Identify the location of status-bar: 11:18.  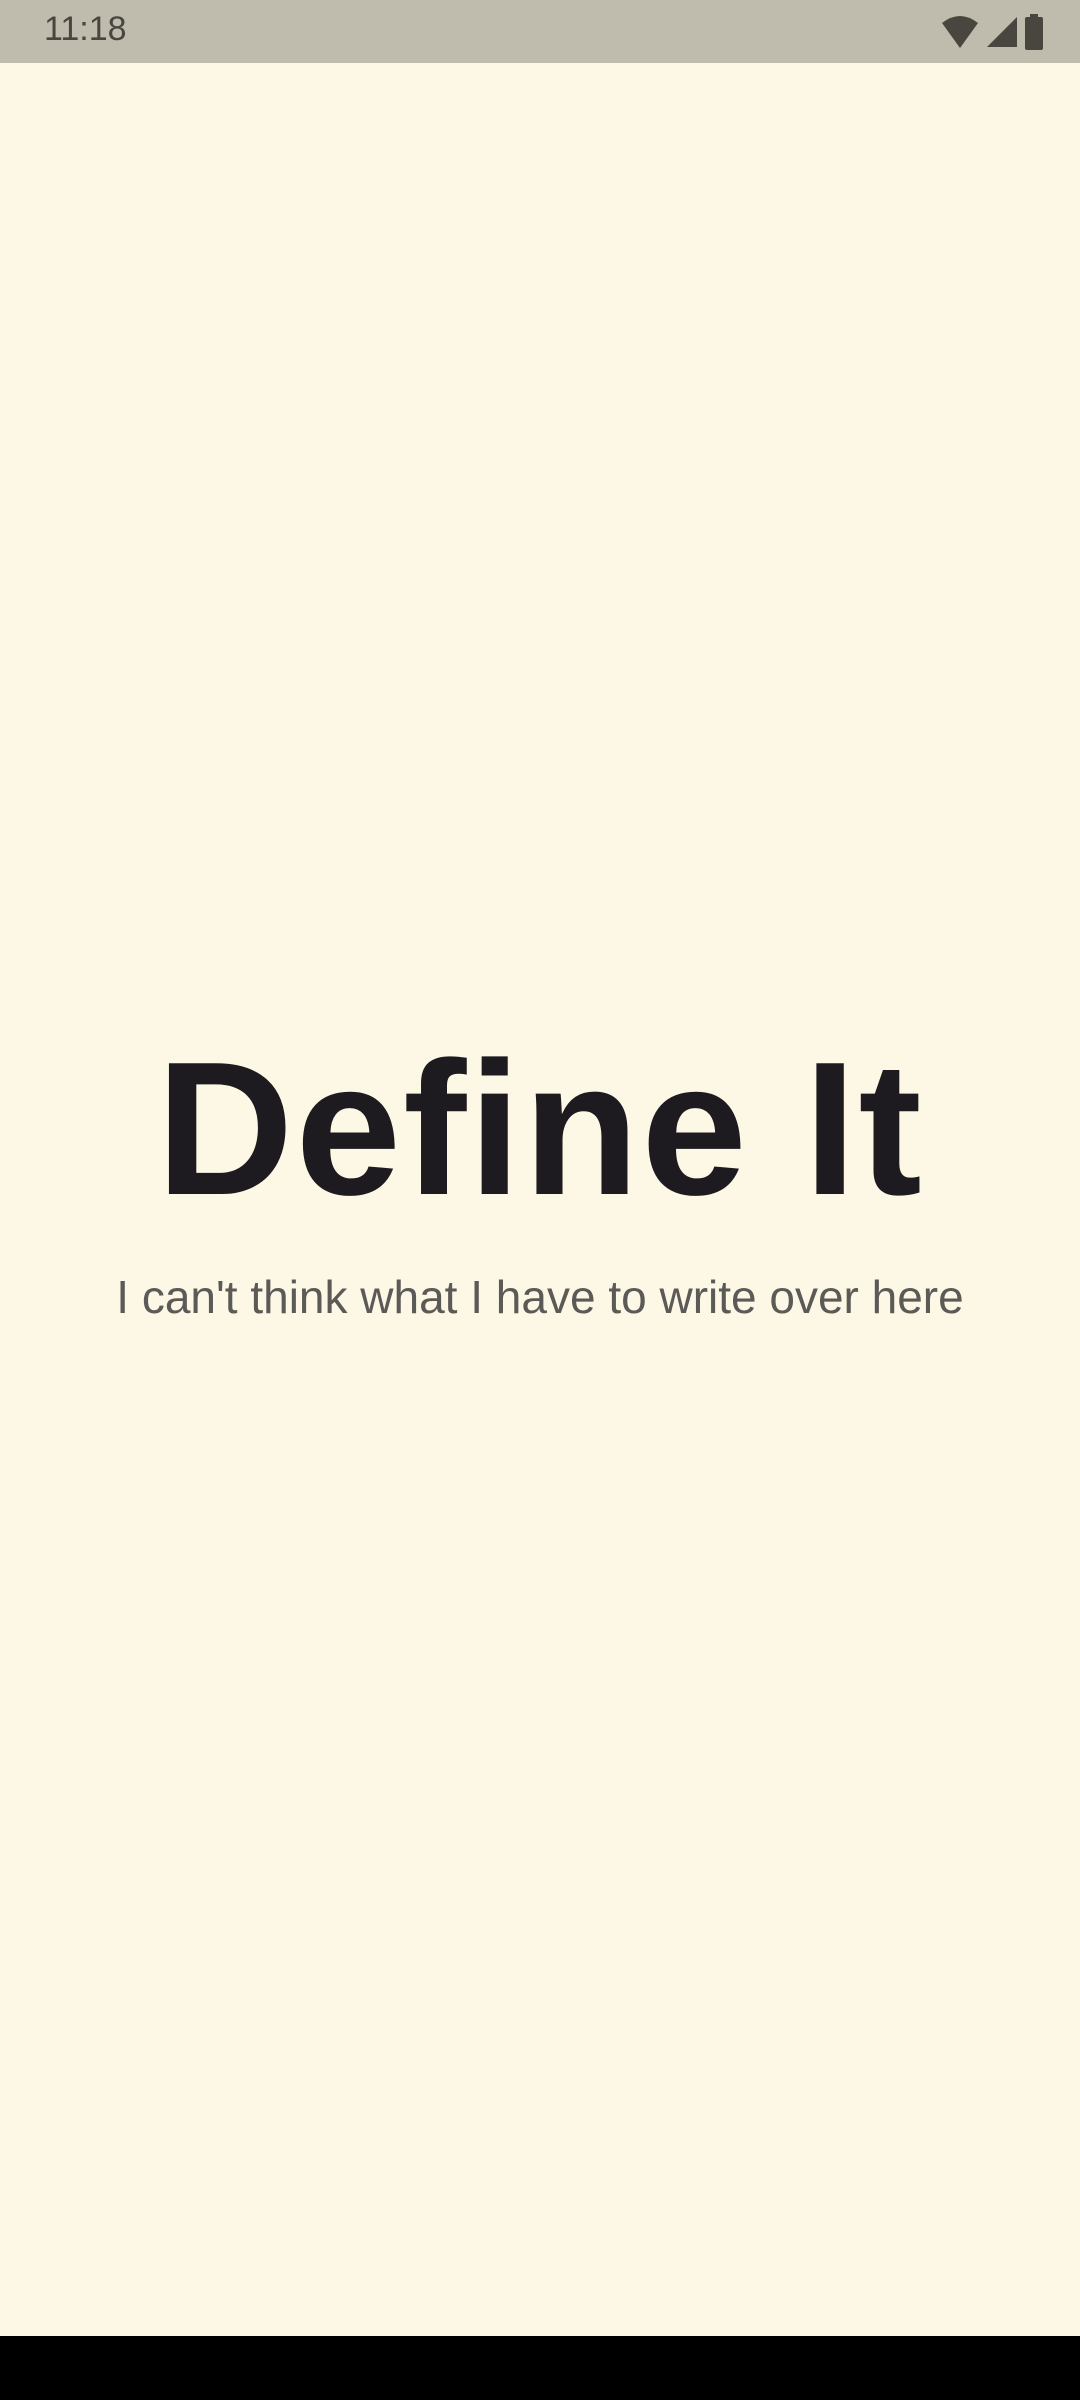
(540, 31).